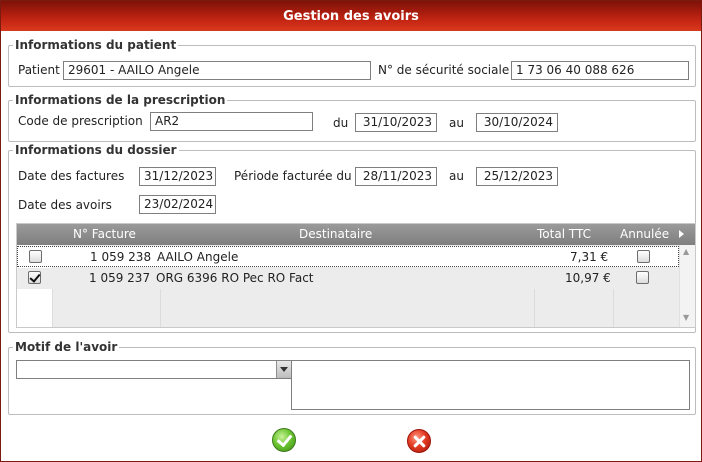  What do you see at coordinates (687, 286) in the screenshot?
I see `grid-scrollbar: ▲ ▼` at bounding box center [687, 286].